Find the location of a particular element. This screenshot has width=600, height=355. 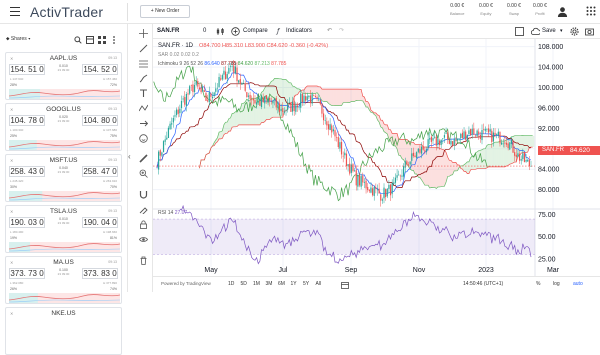

user-icon is located at coordinates (562, 11).